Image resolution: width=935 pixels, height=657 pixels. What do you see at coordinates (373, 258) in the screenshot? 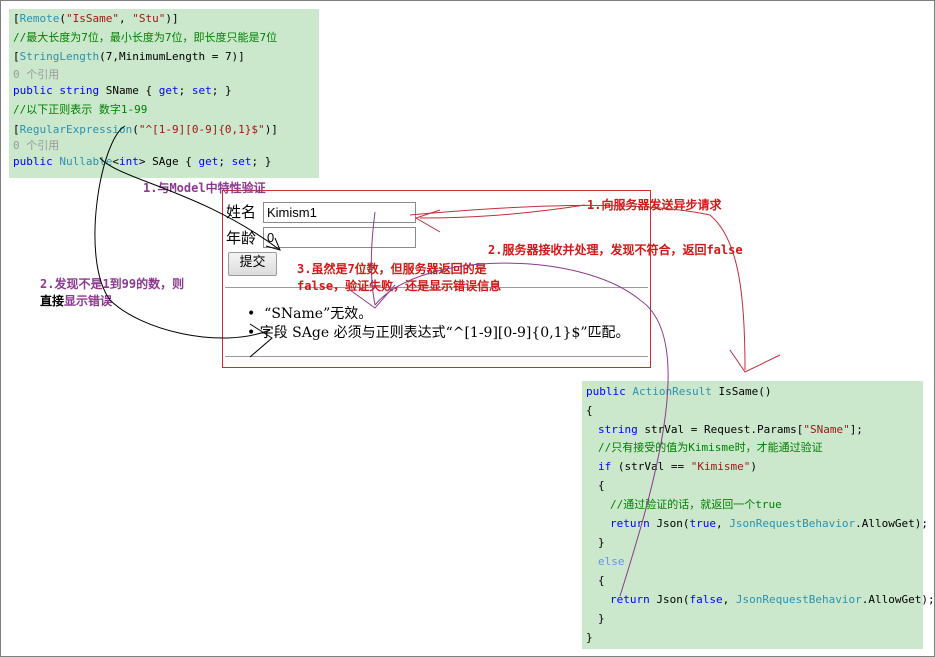
I see `arrow-false-to-name` at bounding box center [373, 258].